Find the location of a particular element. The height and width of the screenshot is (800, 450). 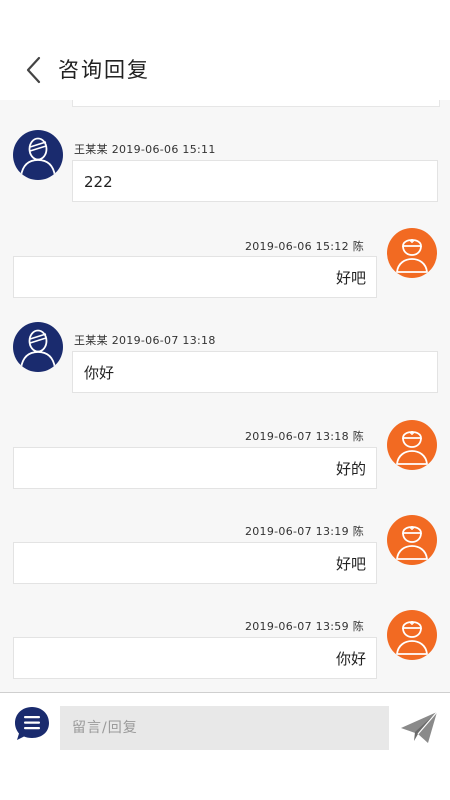

chat-menu-button is located at coordinates (32, 724).